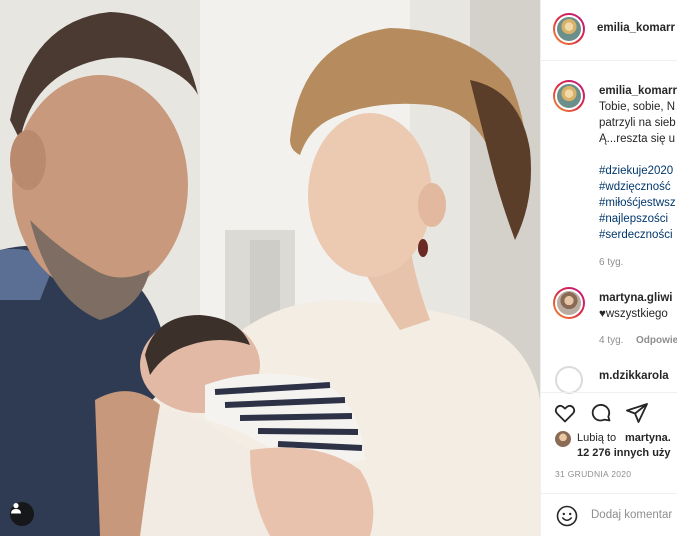 The width and height of the screenshot is (677, 536). I want to click on post-header: emilia_komarr, so click(609, 30).